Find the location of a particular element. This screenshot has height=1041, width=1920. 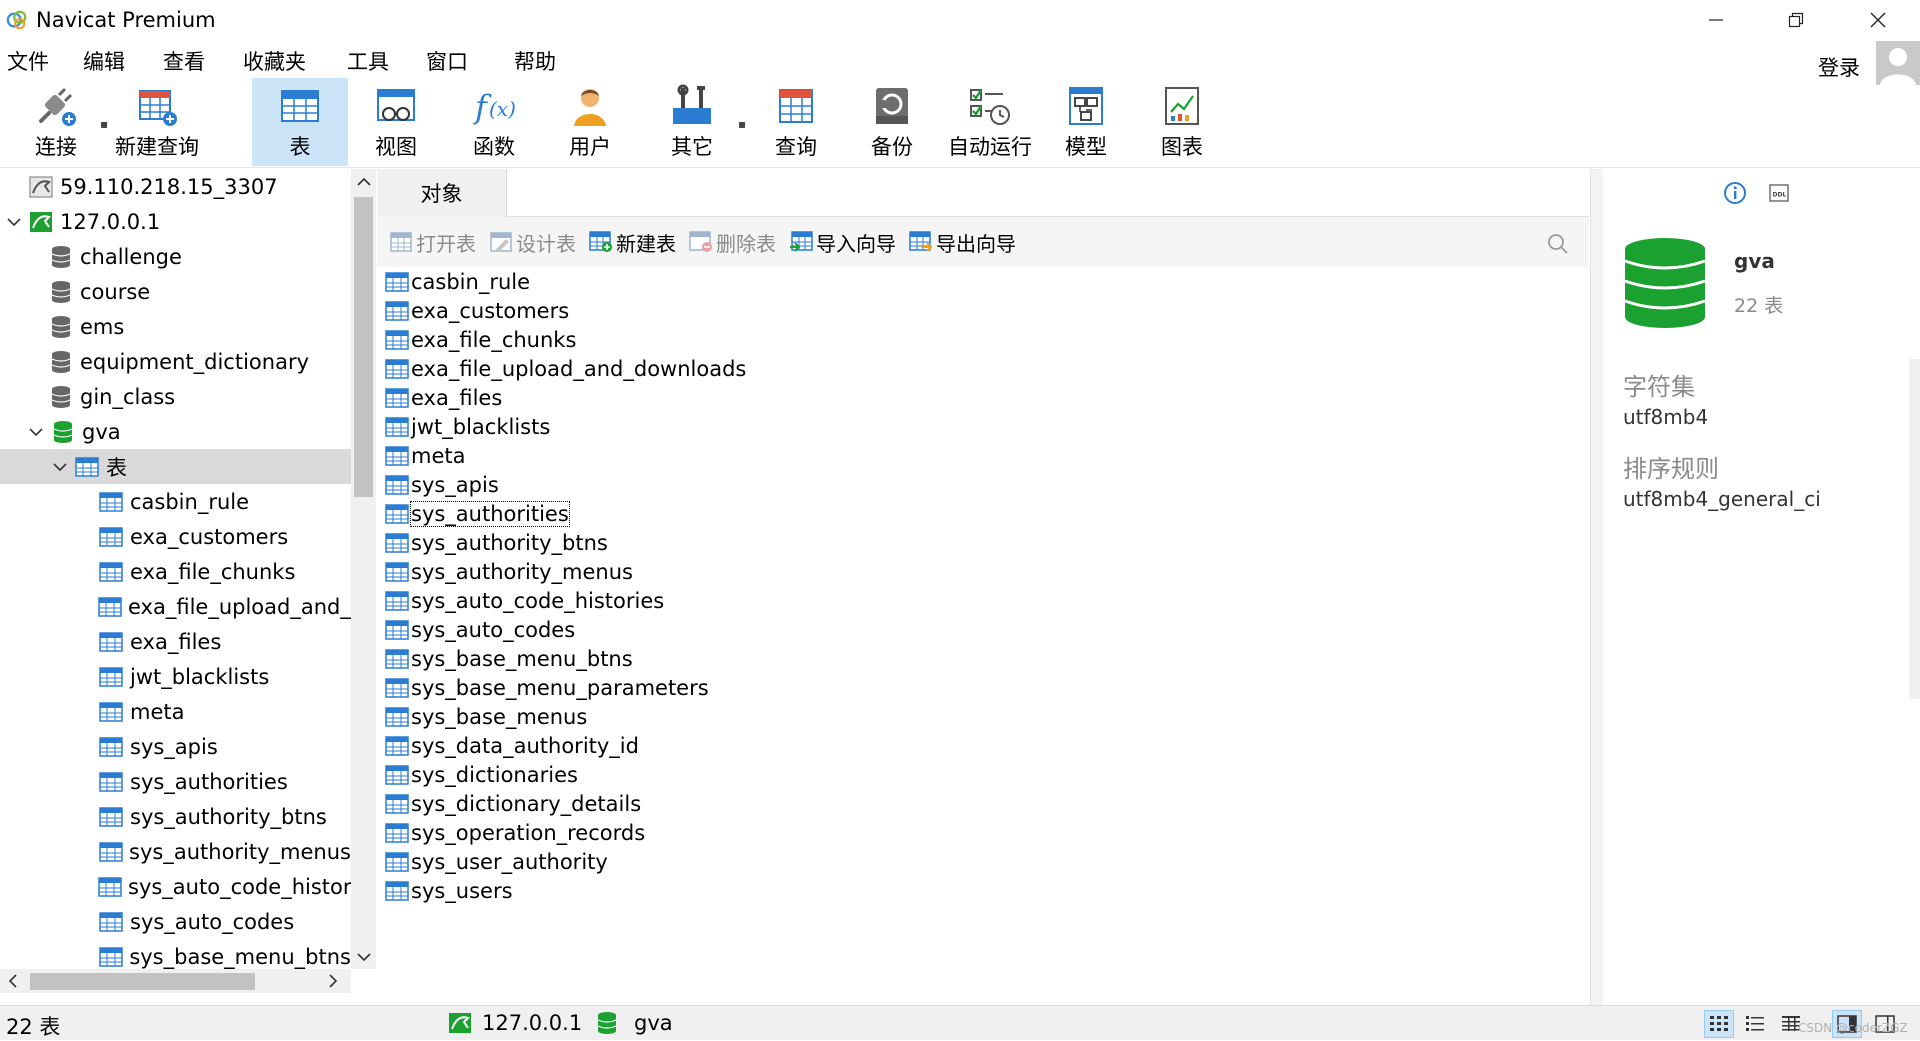

tree-db-ems: ems is located at coordinates (175, 326).